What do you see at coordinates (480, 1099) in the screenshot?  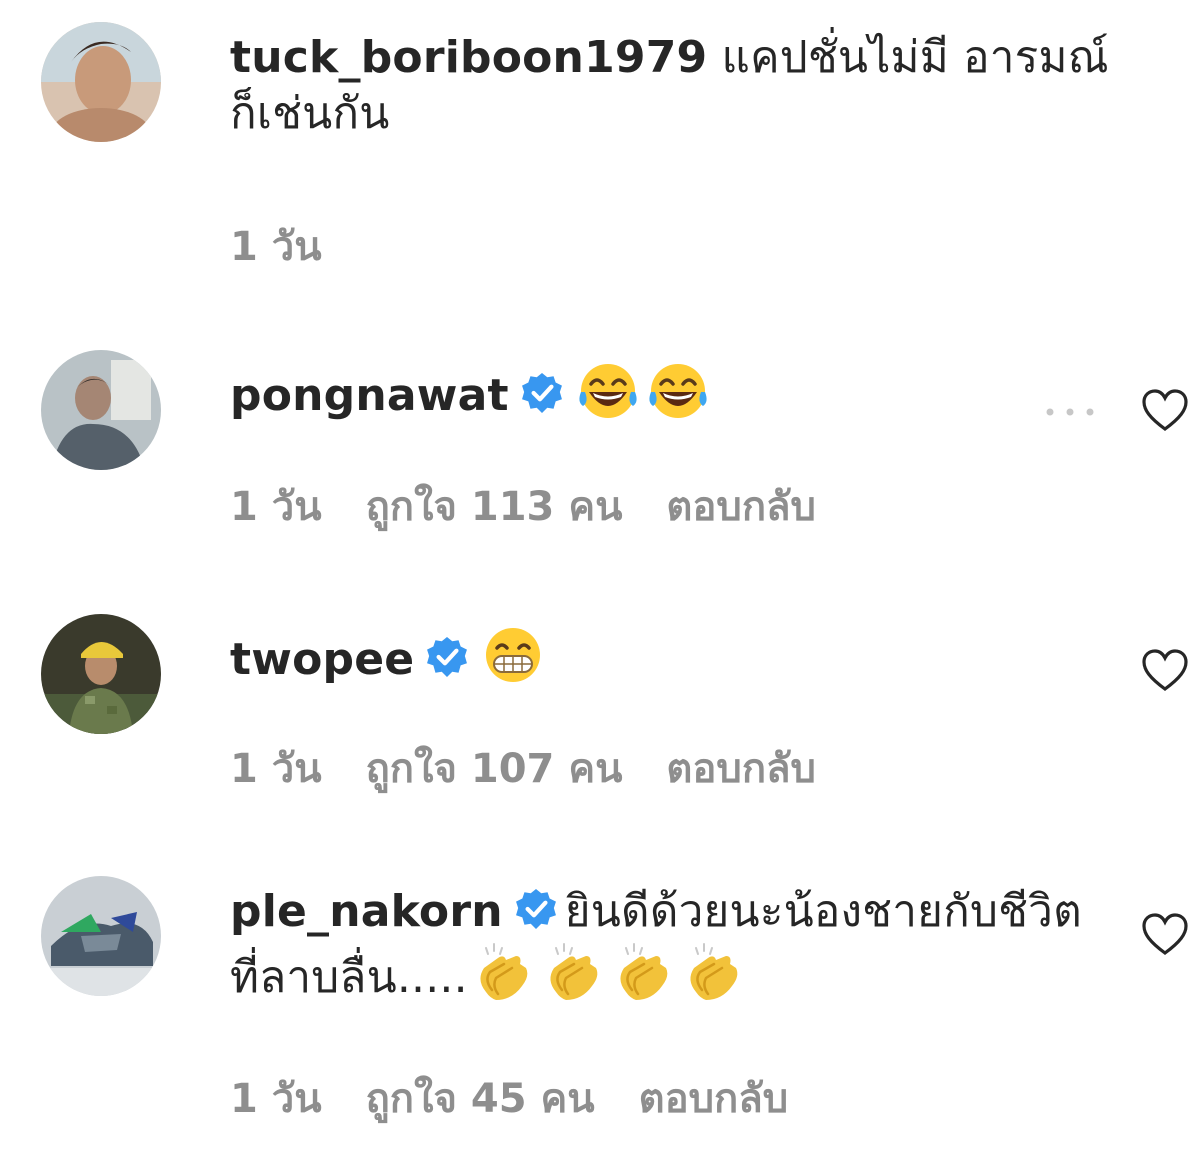 I see `comment-likes: ถูกใจ 45 คน` at bounding box center [480, 1099].